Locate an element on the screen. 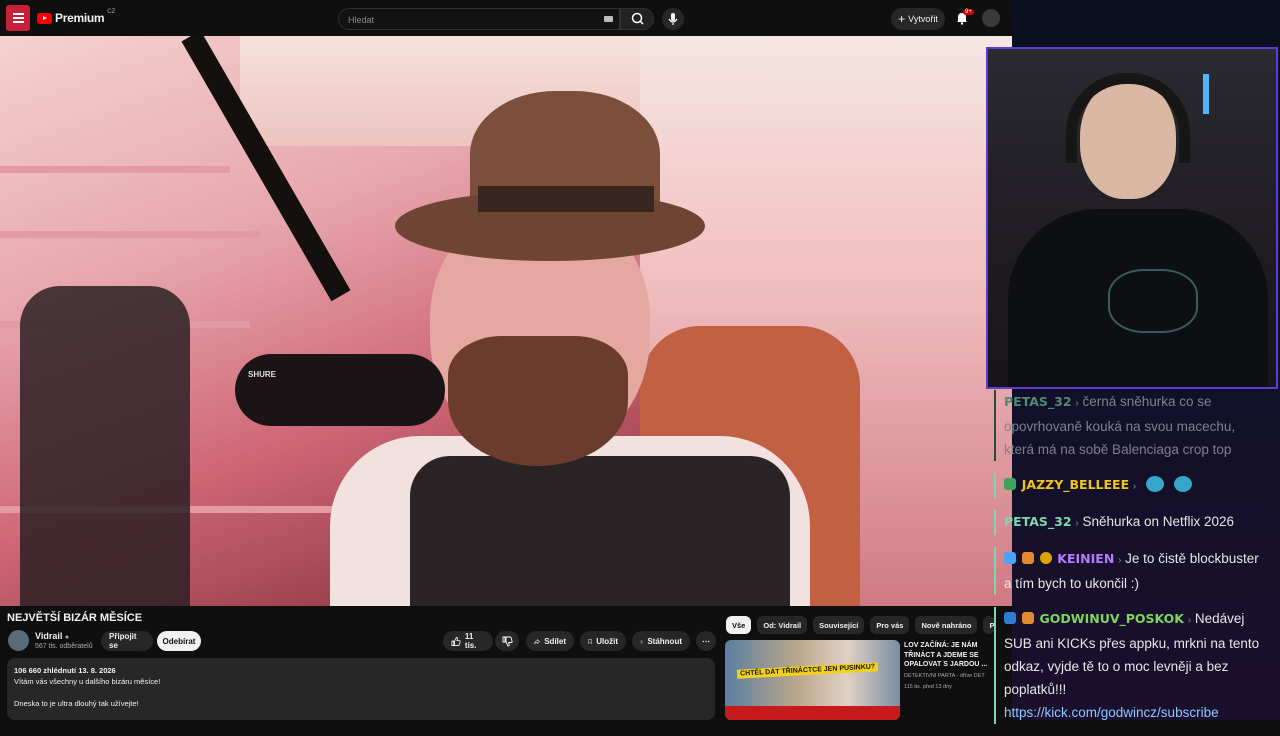  chip-related: Související is located at coordinates (839, 625).